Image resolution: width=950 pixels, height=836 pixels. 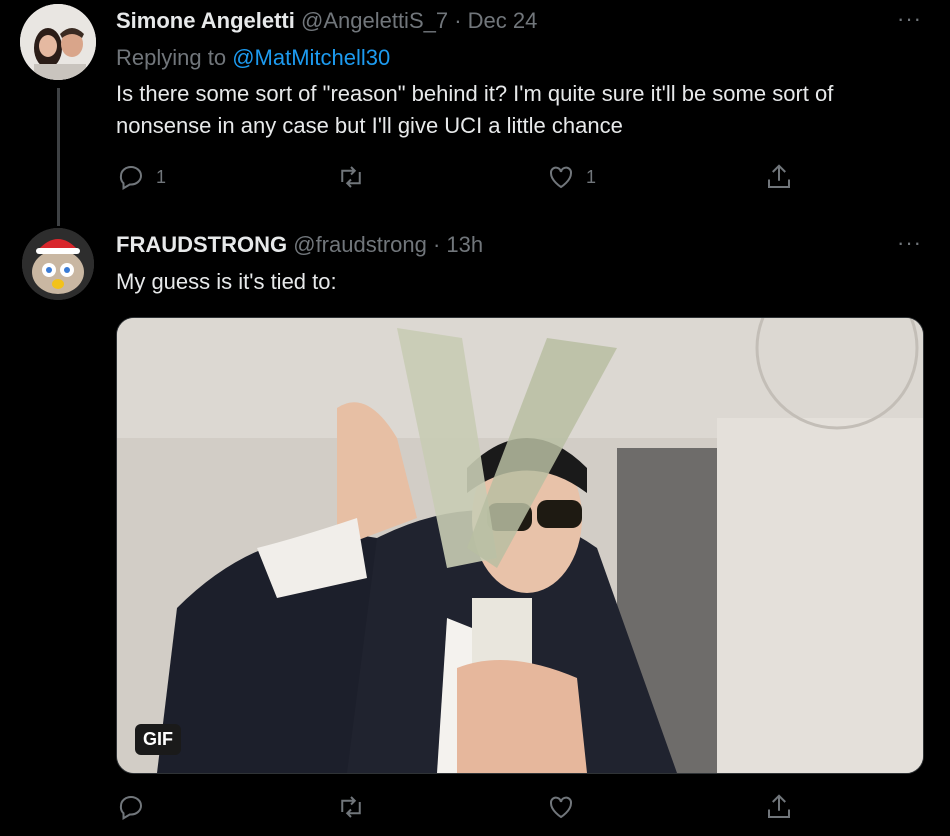 I want to click on replying-to-label: Replying to, so click(x=171, y=57).